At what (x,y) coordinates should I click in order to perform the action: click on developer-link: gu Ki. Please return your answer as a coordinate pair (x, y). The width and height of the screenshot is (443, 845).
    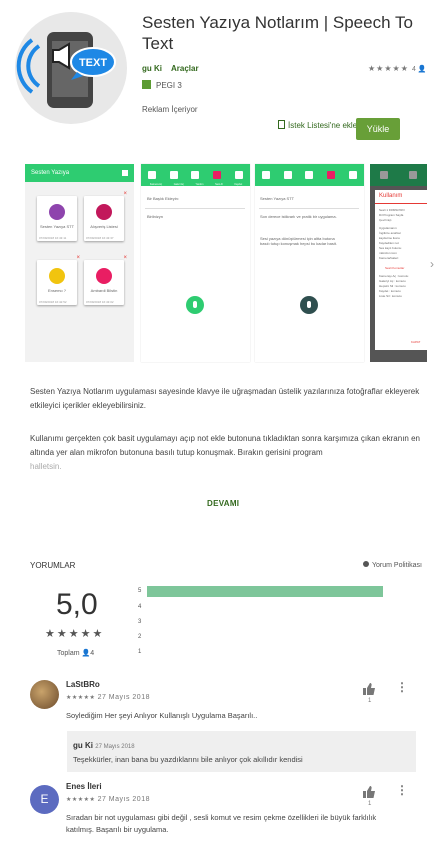
    Looking at the image, I should click on (152, 68).